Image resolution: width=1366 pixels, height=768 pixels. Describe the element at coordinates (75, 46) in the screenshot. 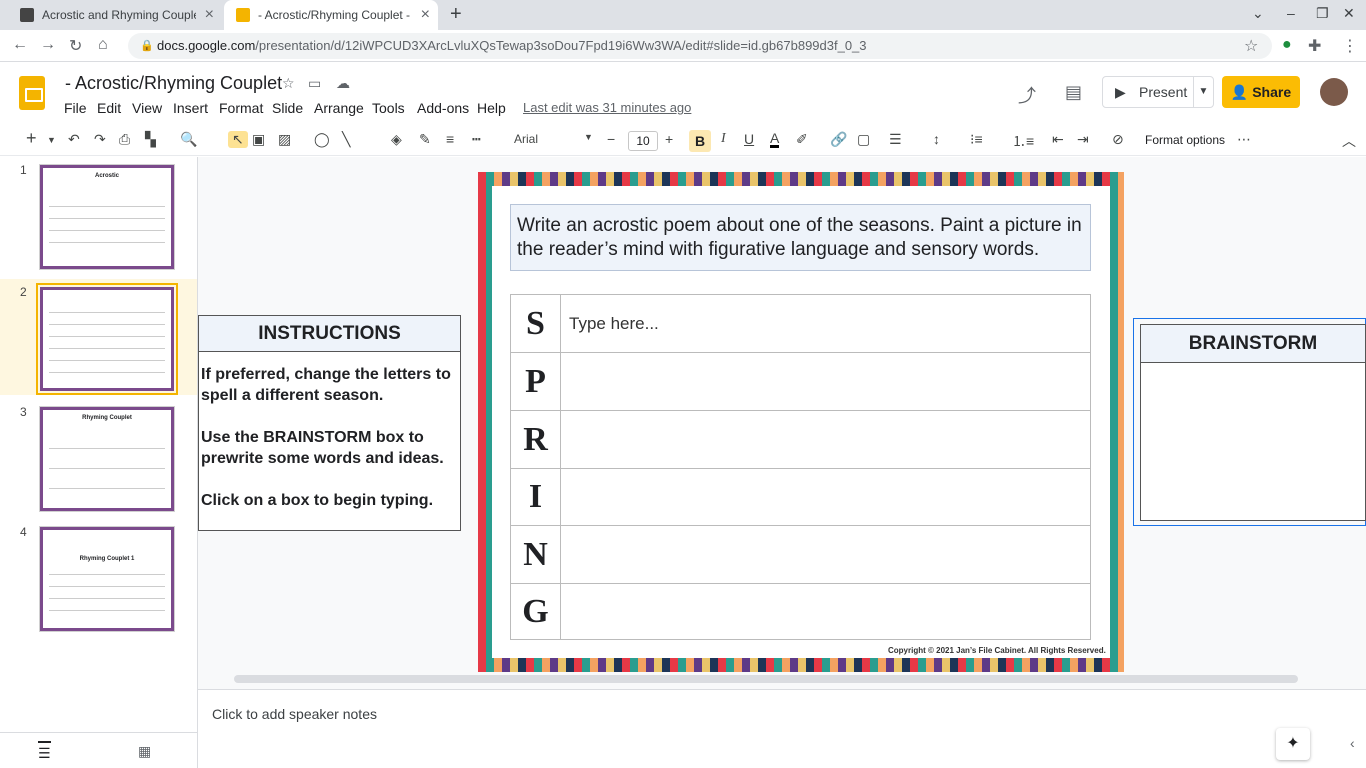

I see `reload-icon: ↻` at that location.